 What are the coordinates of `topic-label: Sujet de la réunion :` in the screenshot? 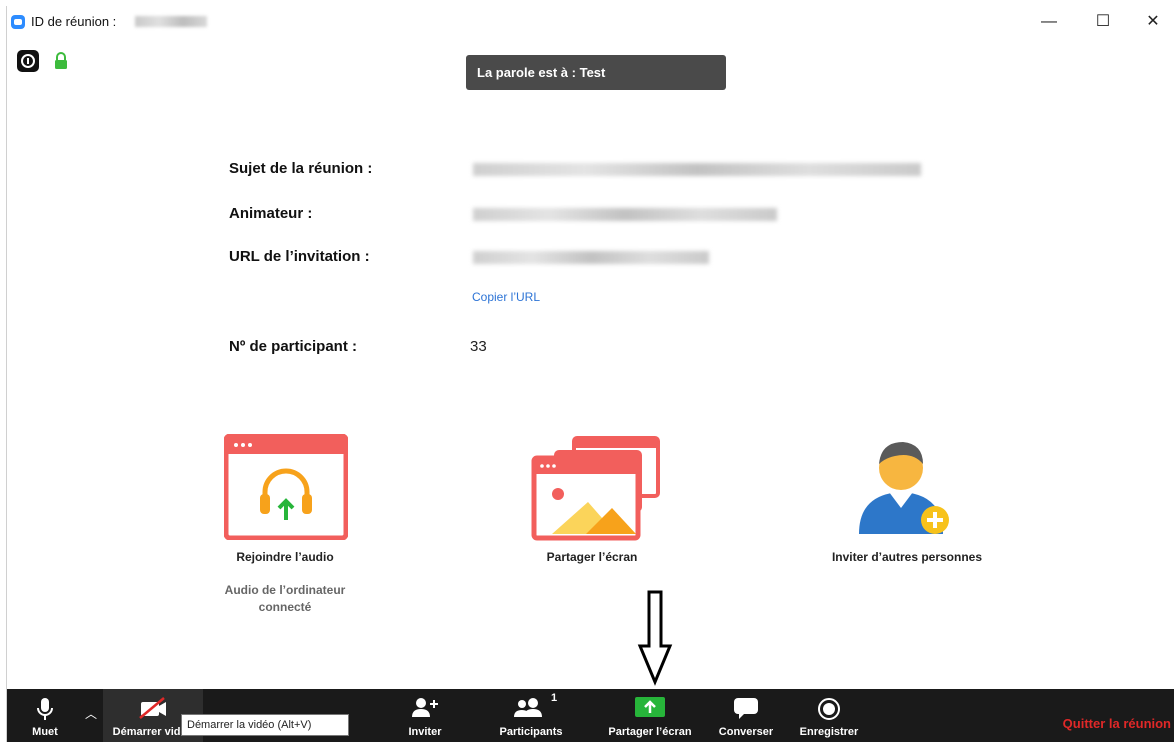 It's located at (301, 168).